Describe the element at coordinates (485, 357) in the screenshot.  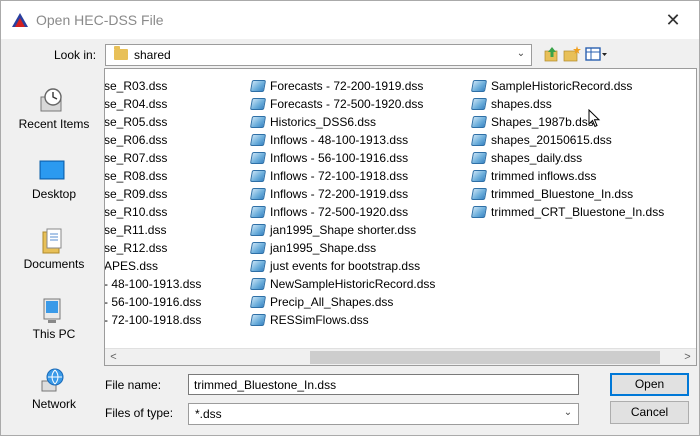
I see `scrollbar-thumb` at that location.